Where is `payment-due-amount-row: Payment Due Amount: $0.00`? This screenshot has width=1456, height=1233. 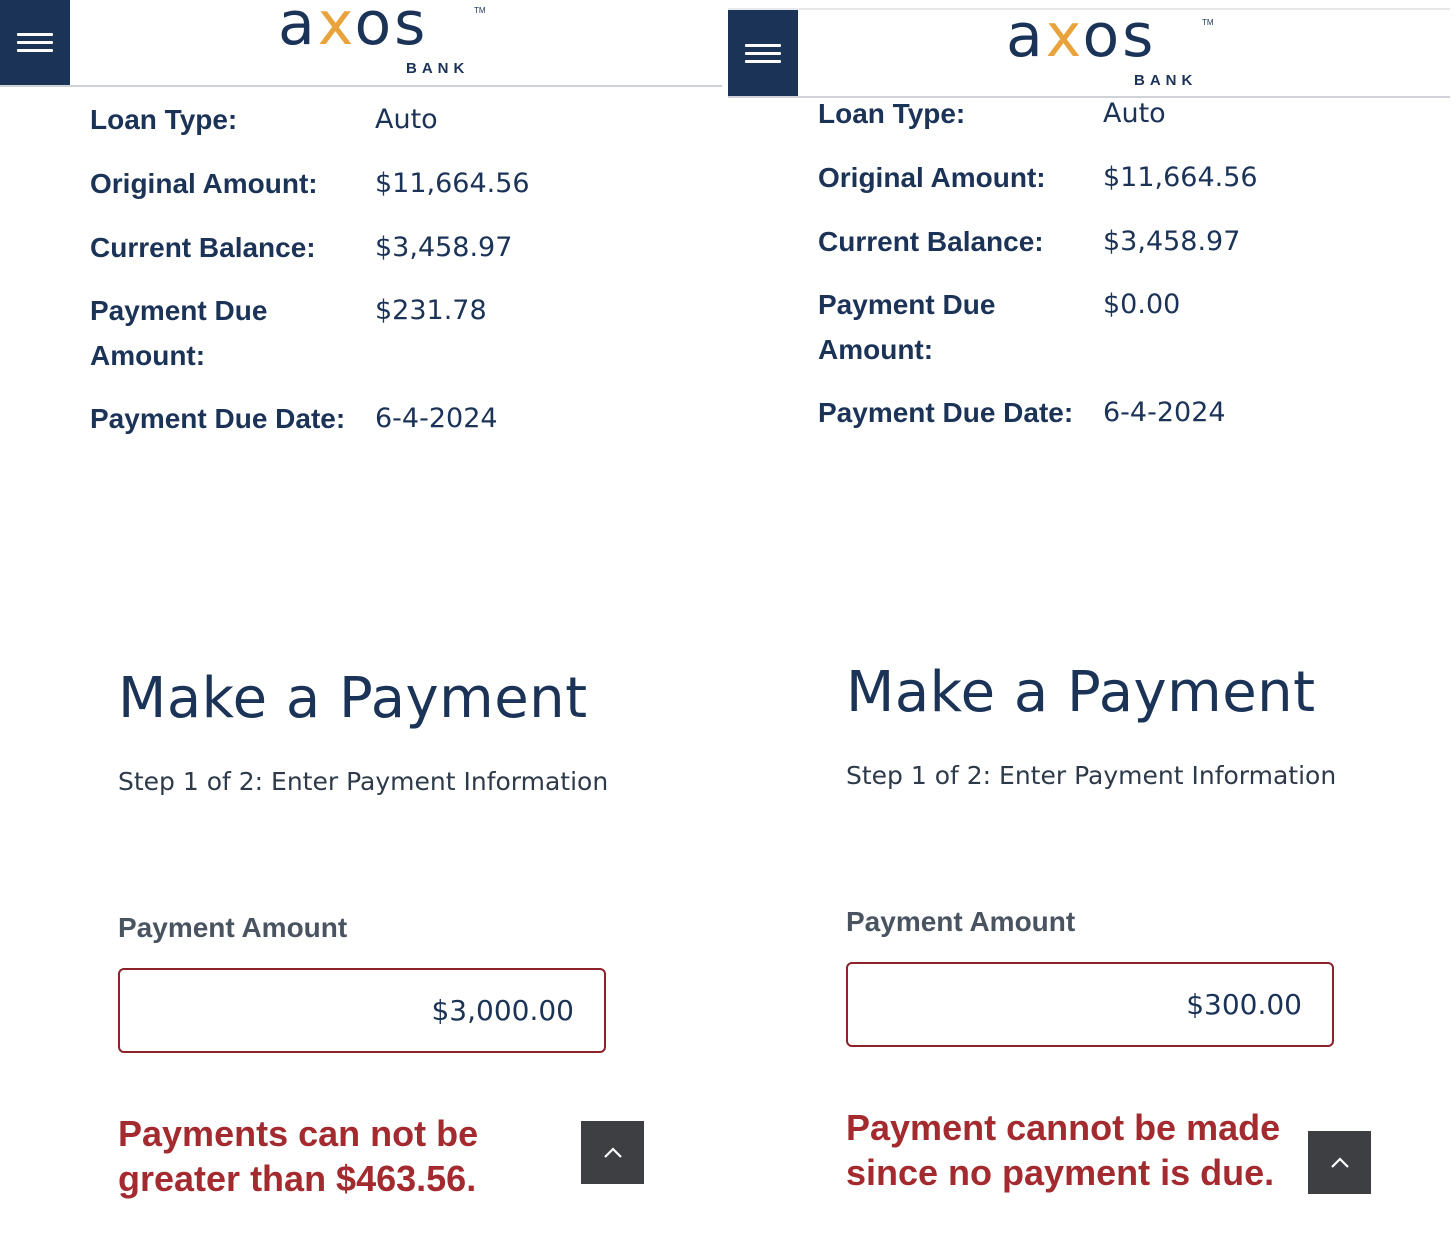
payment-due-amount-row: Payment Due Amount: $0.00 is located at coordinates (1118, 336).